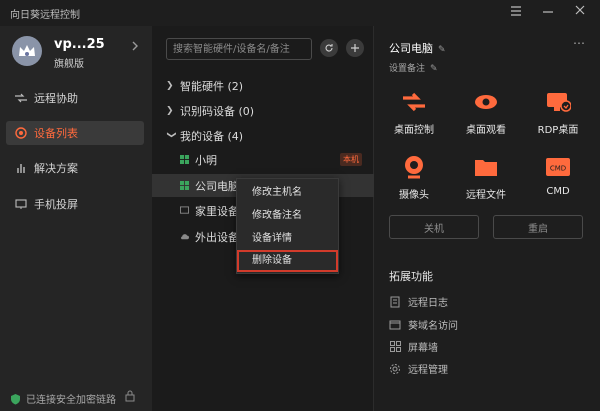  Describe the element at coordinates (217, 211) in the screenshot. I see `device-name: 家里设备` at that location.